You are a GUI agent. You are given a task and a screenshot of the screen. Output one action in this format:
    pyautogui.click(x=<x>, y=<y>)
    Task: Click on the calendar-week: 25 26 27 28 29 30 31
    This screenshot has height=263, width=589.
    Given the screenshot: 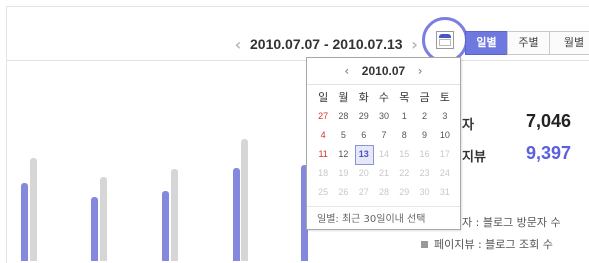 What is the action you would take?
    pyautogui.click(x=384, y=192)
    